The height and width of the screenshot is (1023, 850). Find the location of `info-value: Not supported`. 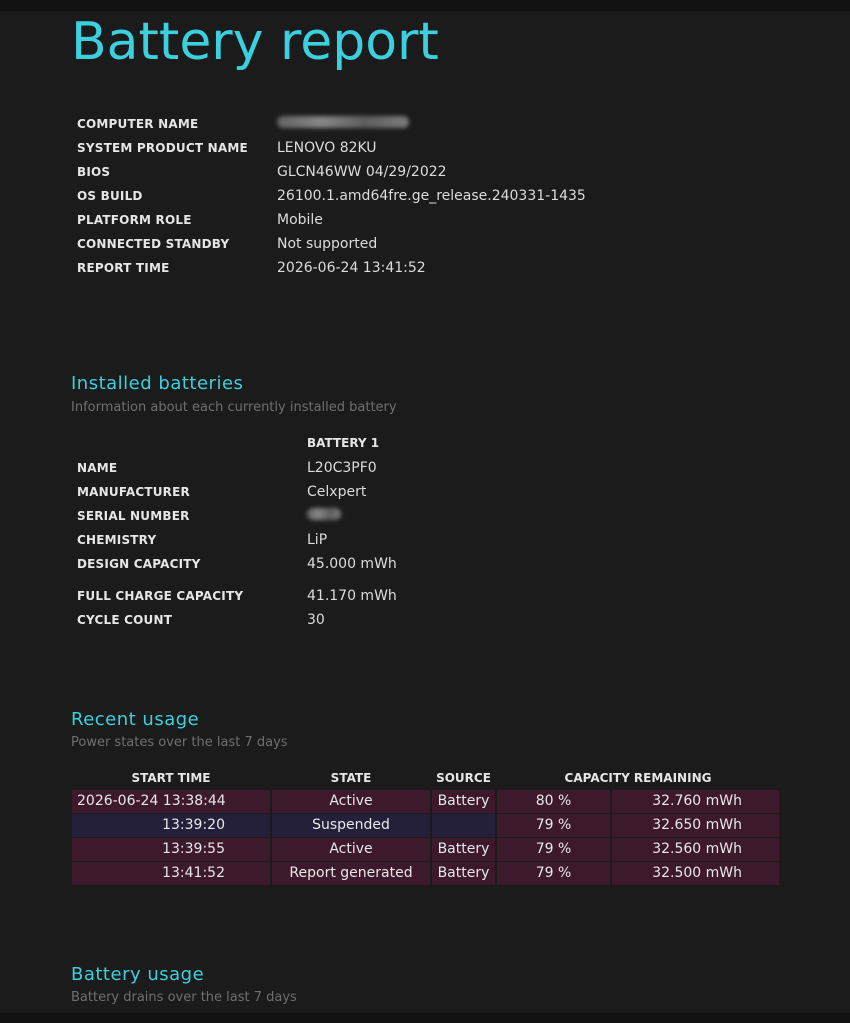

info-value: Not supported is located at coordinates (327, 244).